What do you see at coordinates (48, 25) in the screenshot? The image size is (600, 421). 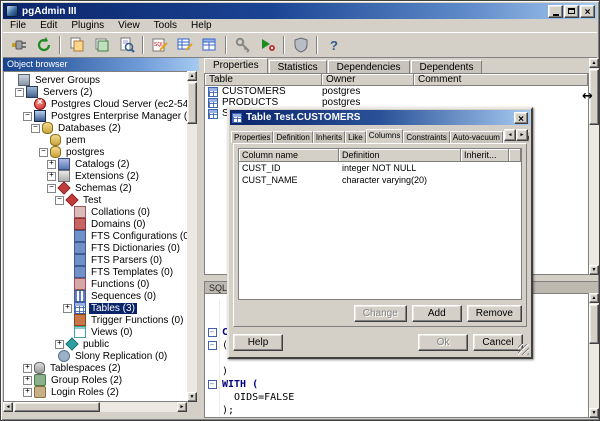 I see `menu-edit: Edit` at bounding box center [48, 25].